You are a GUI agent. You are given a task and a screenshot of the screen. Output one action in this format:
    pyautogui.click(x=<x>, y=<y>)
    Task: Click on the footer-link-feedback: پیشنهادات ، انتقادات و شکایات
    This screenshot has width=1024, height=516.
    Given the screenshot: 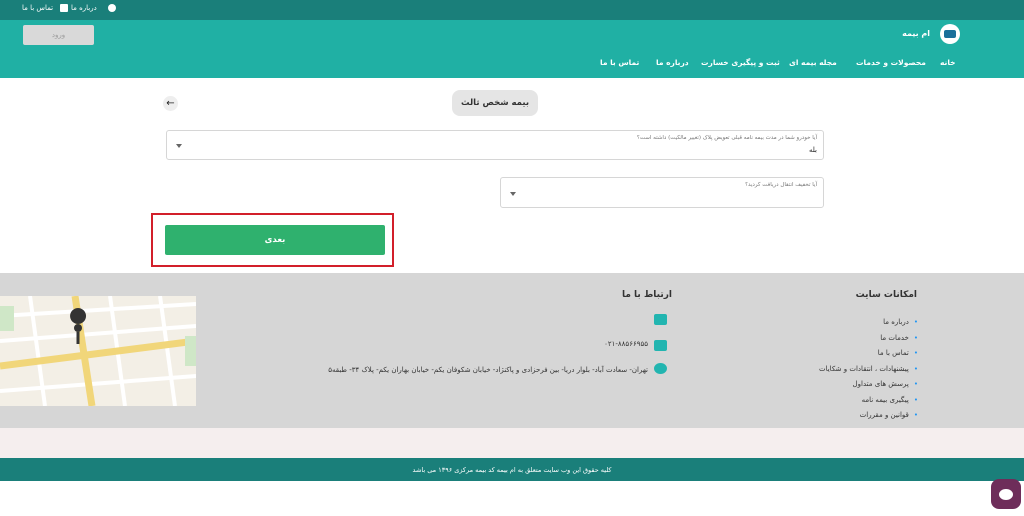 What is the action you would take?
    pyautogui.click(x=868, y=373)
    